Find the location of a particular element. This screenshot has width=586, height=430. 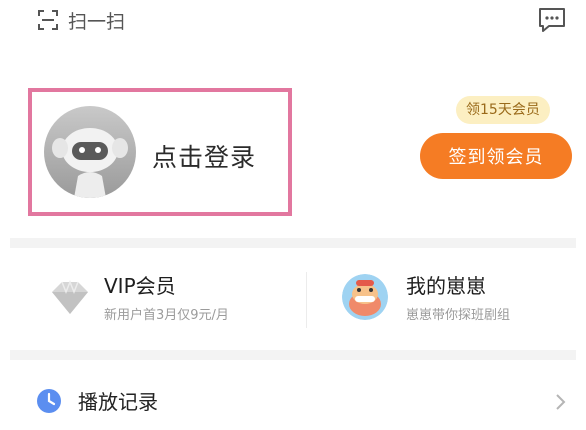

diamond-icon is located at coordinates (70, 296).